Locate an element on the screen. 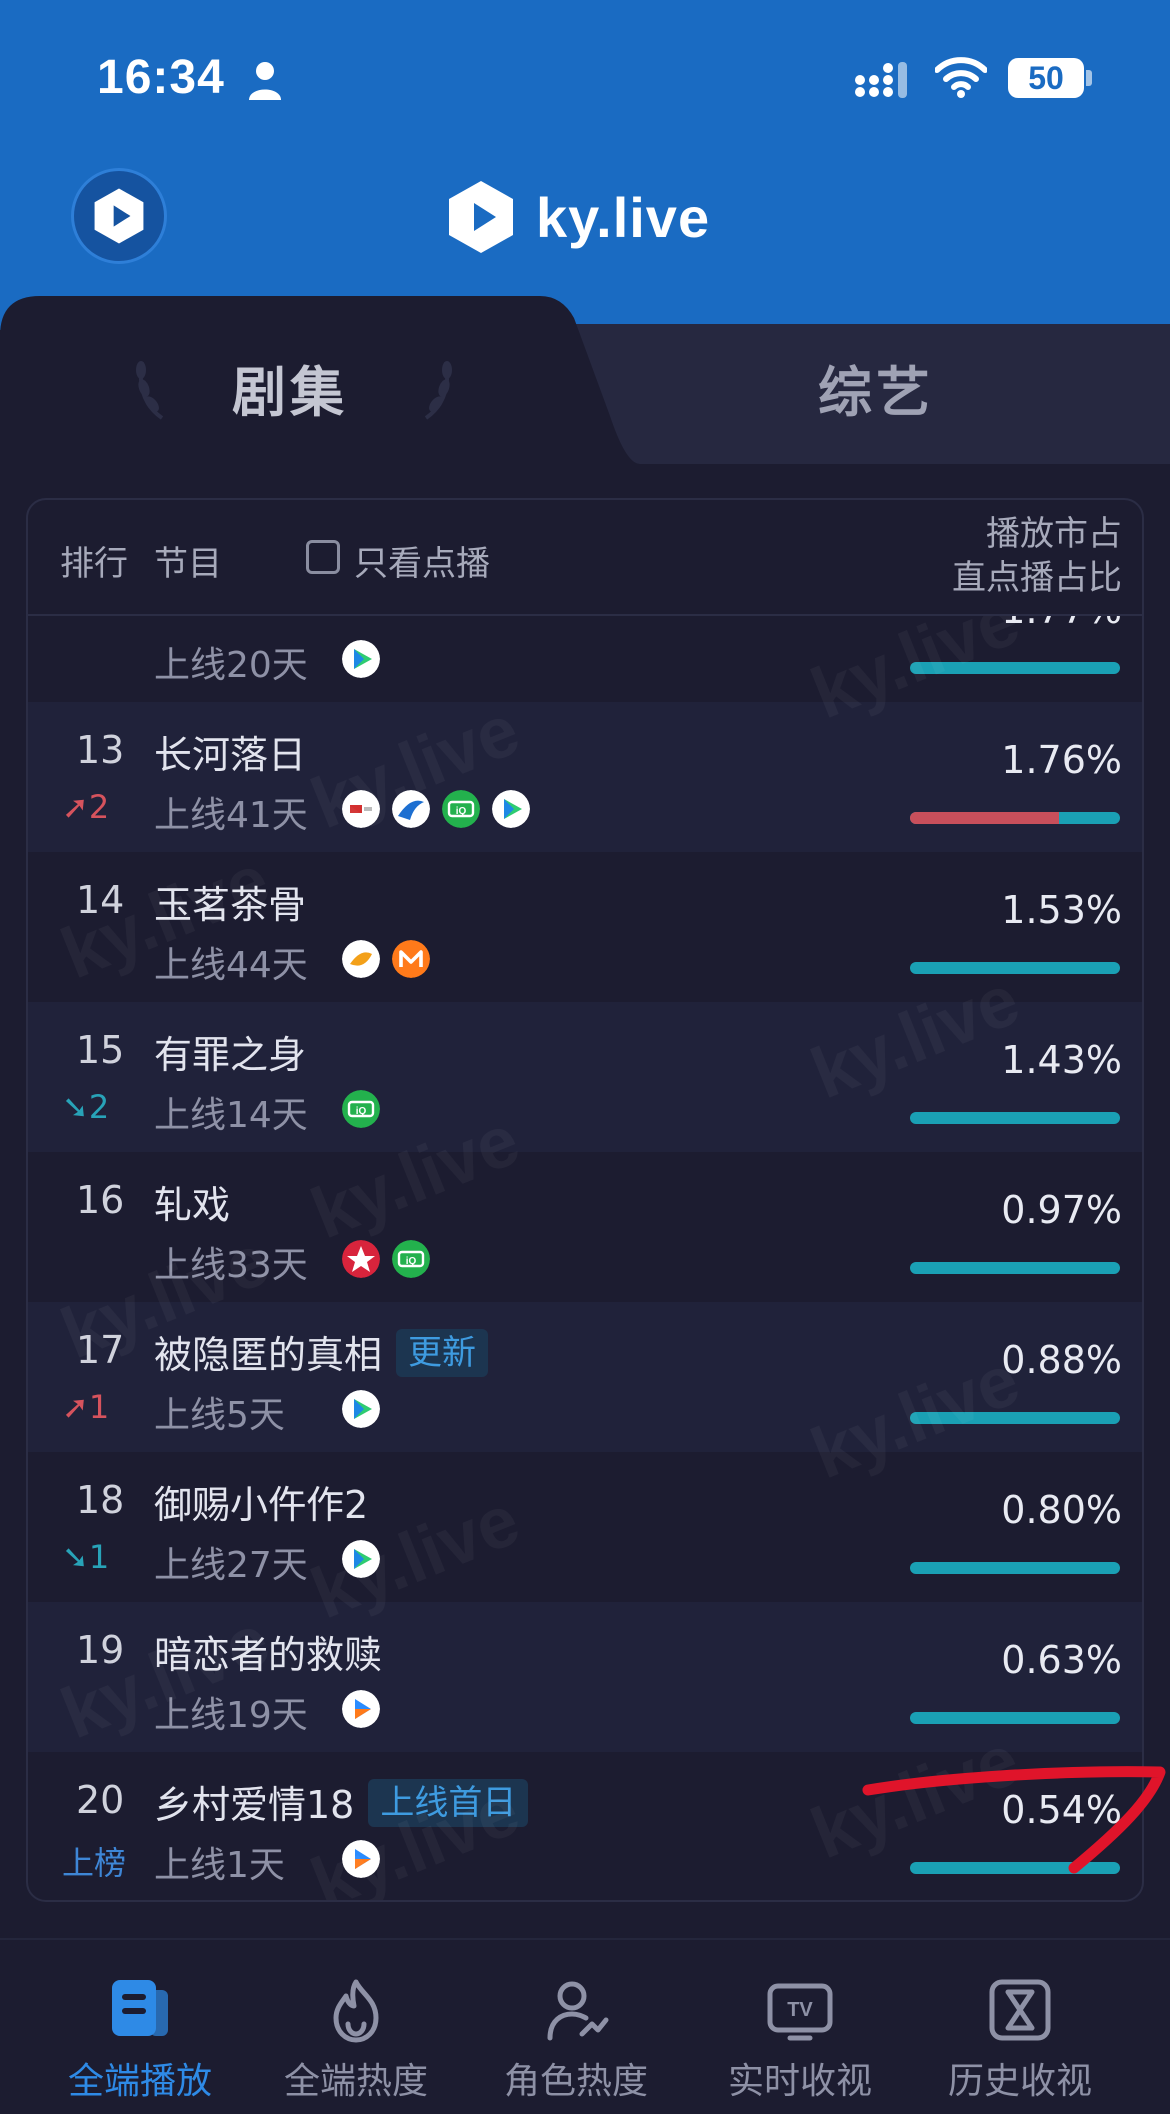  nav-label: 全端热度 is located at coordinates (355, 2081).